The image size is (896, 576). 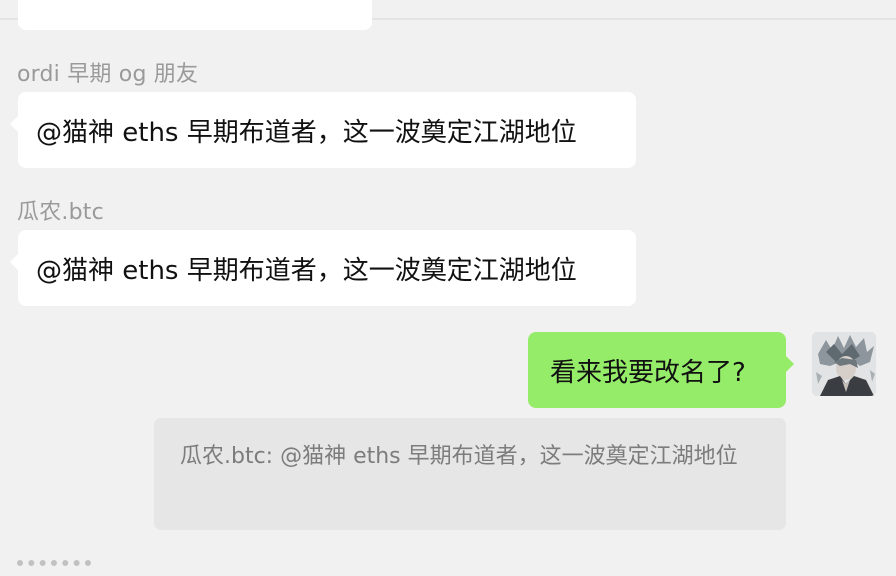 What do you see at coordinates (60, 212) in the screenshot?
I see `sender-name: 瓜农.btc` at bounding box center [60, 212].